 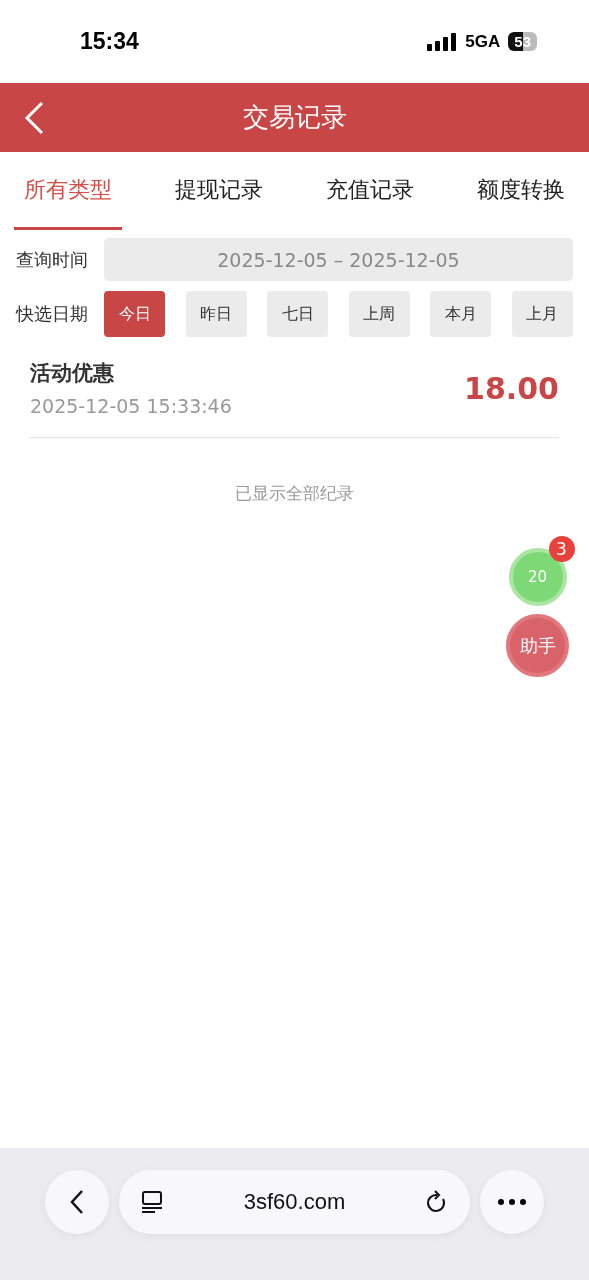 I want to click on end-note: 已显示全部纪录, so click(x=294, y=493).